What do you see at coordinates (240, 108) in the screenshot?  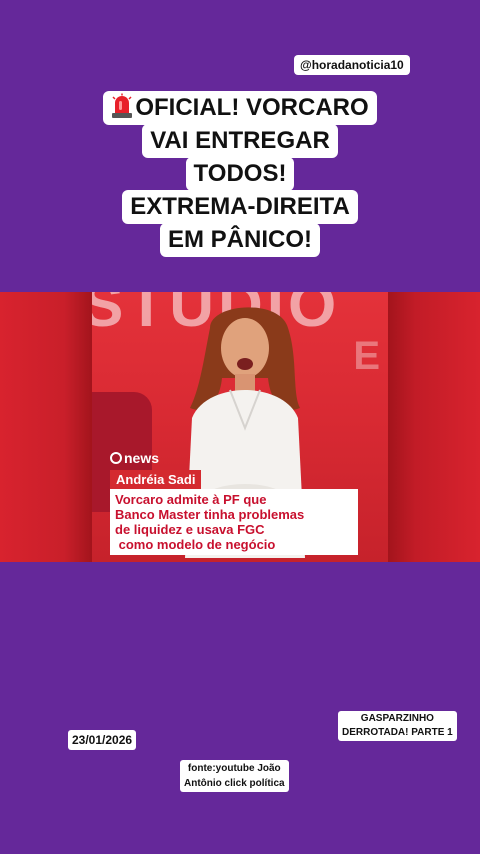 I see `headline-line-1: OFICIAL! VORCARO` at bounding box center [240, 108].